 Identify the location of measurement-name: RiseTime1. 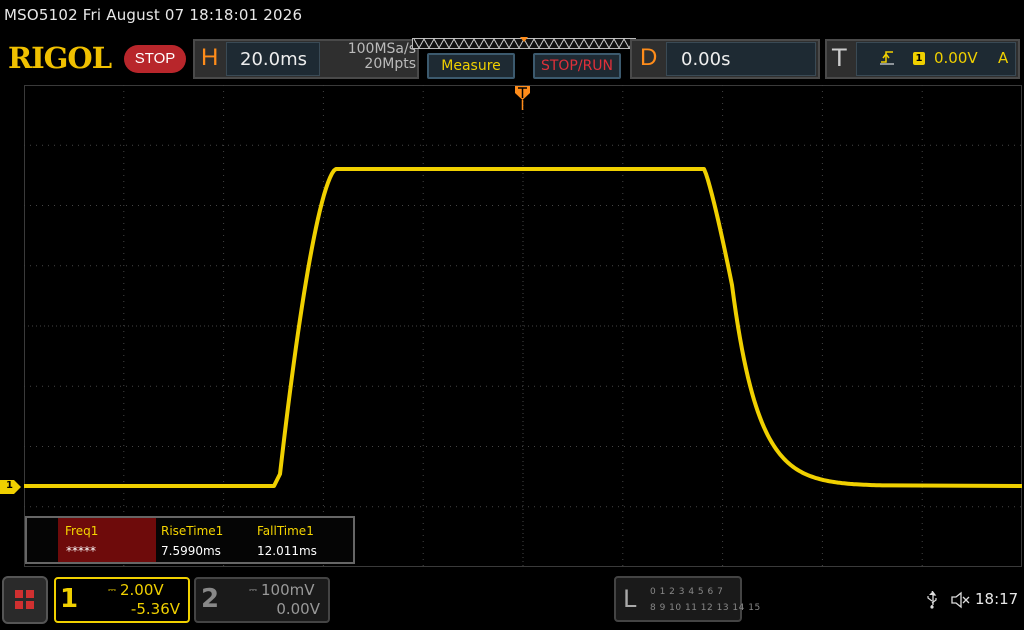
(192, 531).